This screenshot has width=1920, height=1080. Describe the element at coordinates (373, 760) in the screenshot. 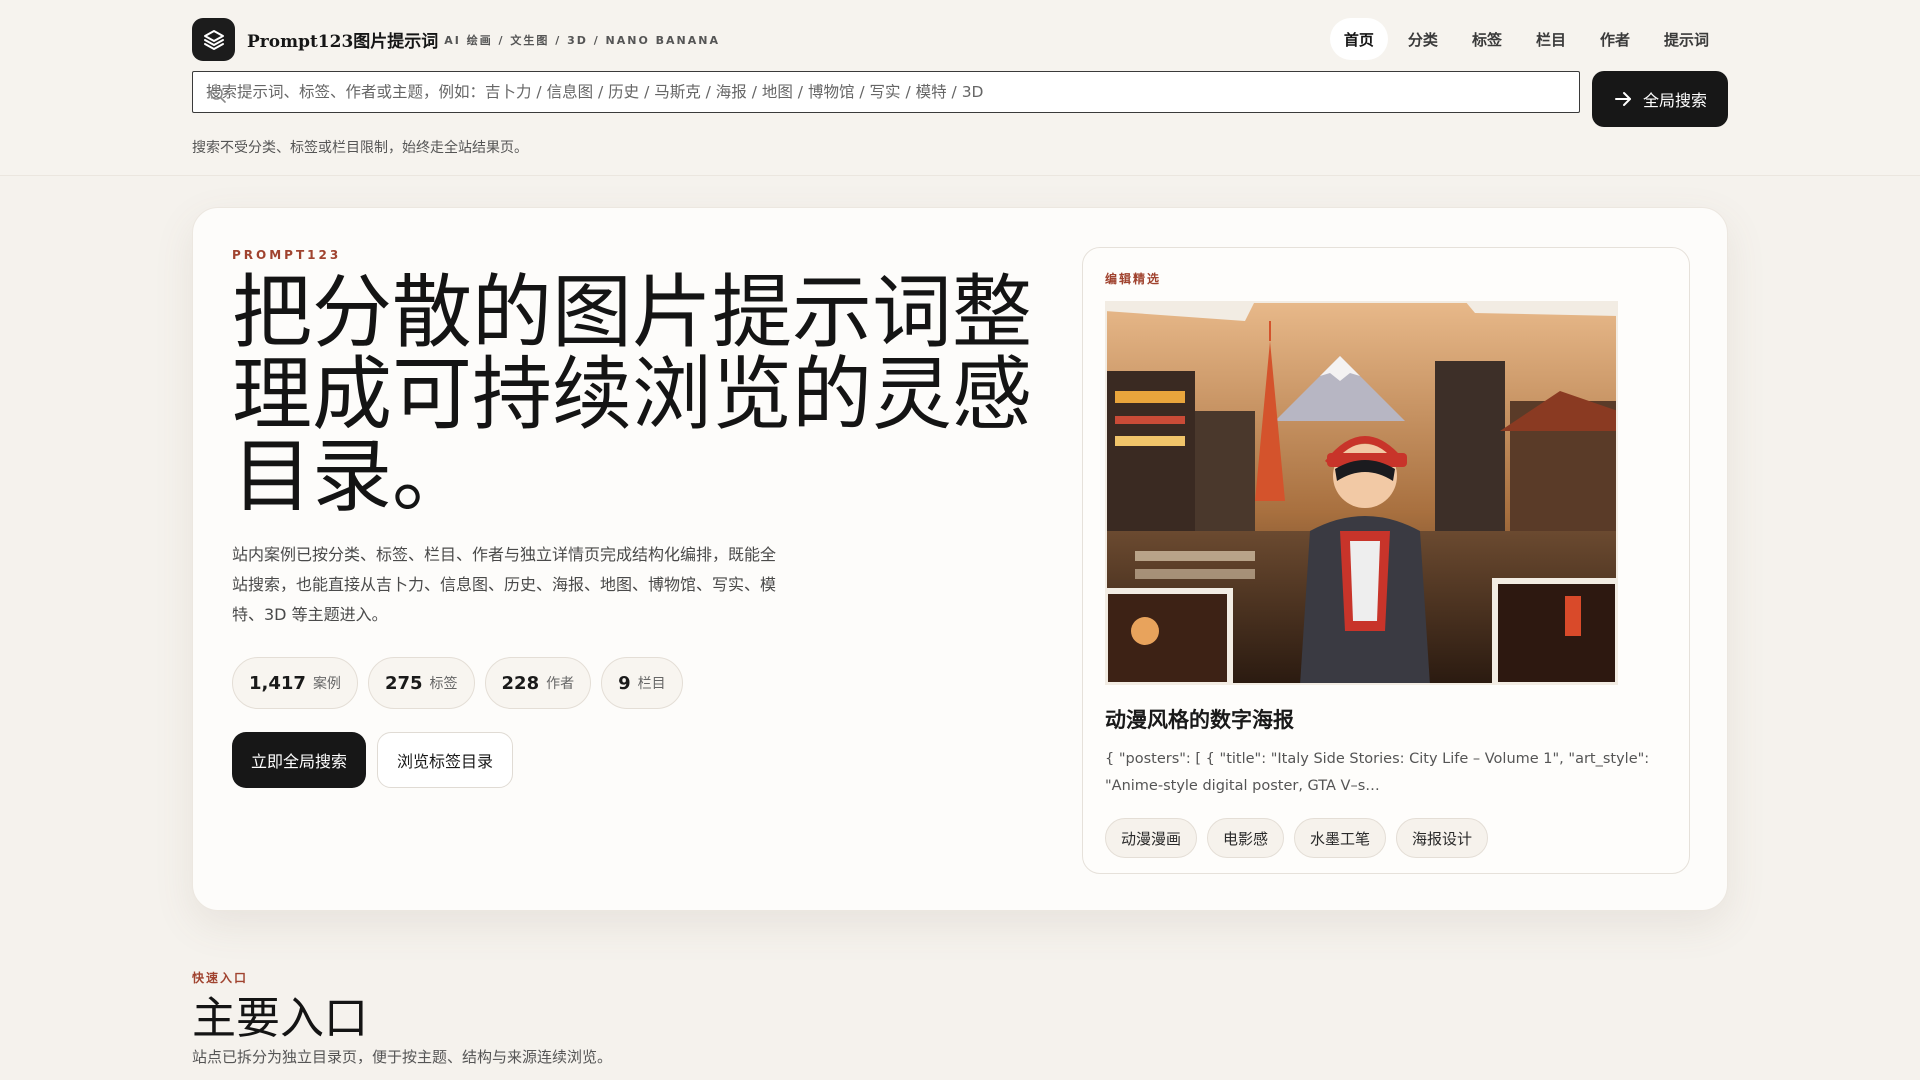

I see `hero-actions: 立即全局搜索 浏览标签目录` at that location.